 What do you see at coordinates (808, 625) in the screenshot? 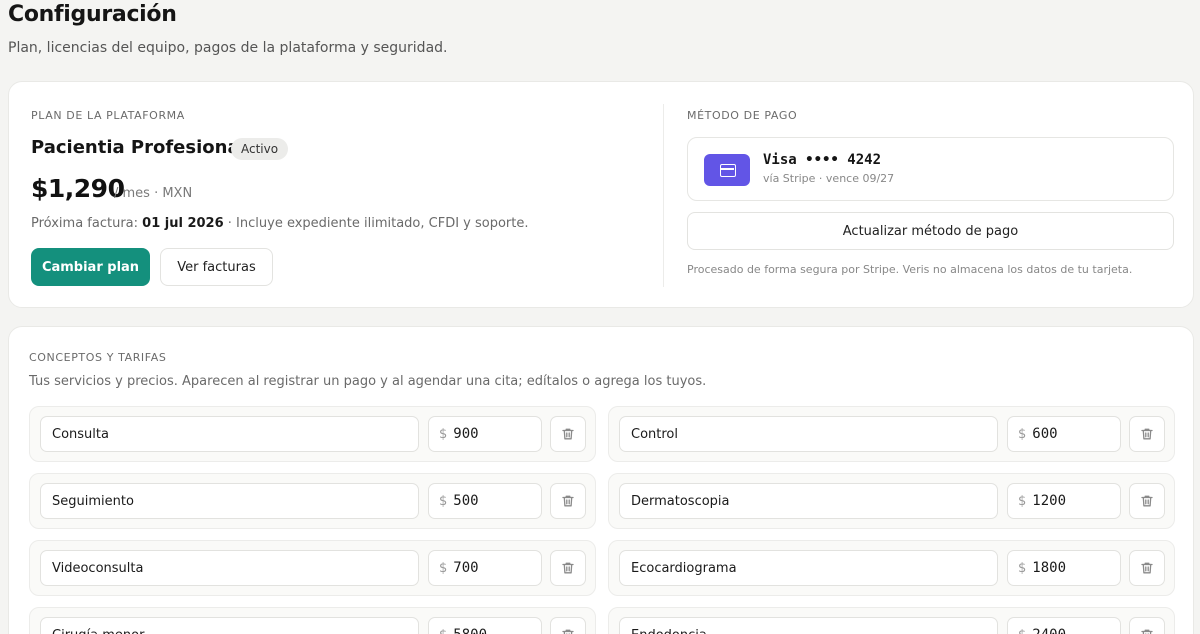
I see `concept-name-input: Endodoncia` at bounding box center [808, 625].